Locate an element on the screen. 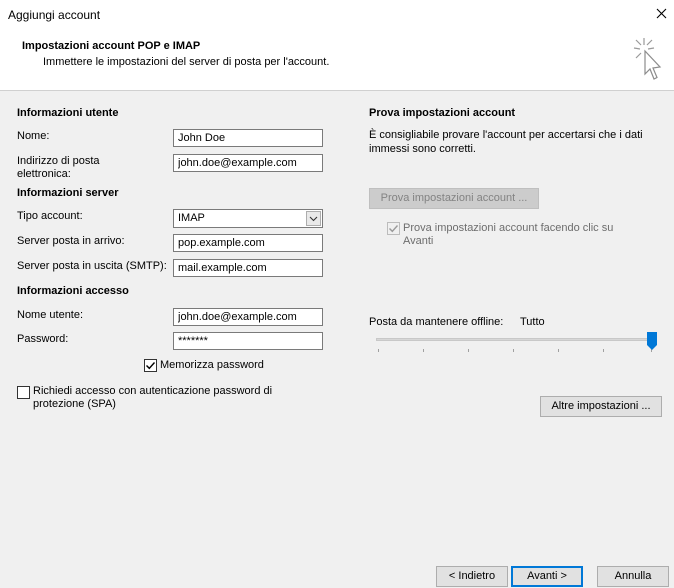 The height and width of the screenshot is (588, 674). auto-test-label-line2: Avanti is located at coordinates (418, 241).